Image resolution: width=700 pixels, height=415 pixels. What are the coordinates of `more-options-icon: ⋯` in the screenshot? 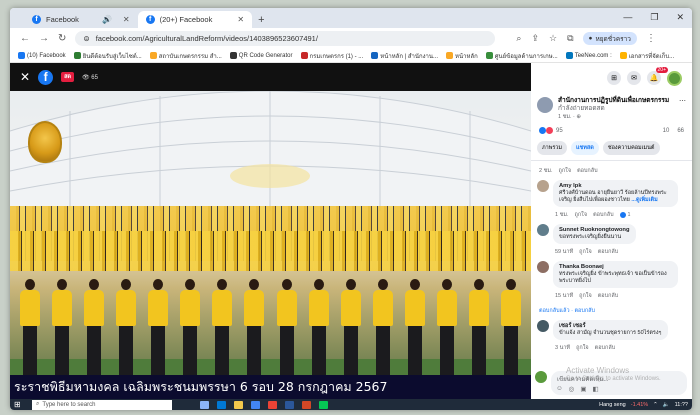 It's located at (682, 109).